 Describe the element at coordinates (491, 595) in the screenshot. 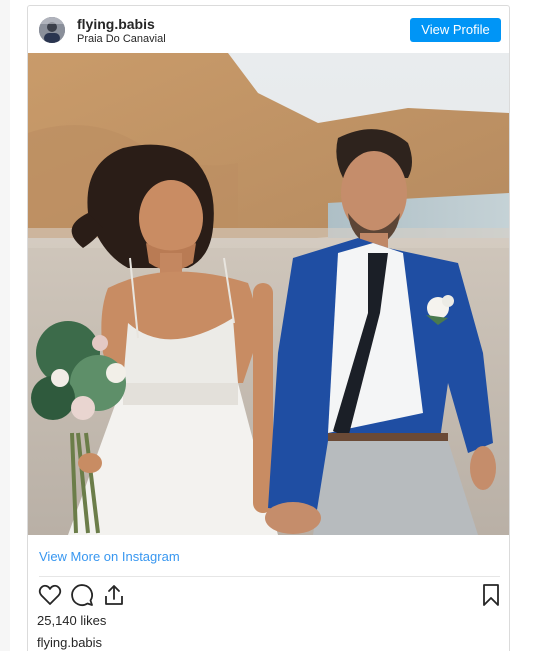

I see `bookmark-icon` at that location.